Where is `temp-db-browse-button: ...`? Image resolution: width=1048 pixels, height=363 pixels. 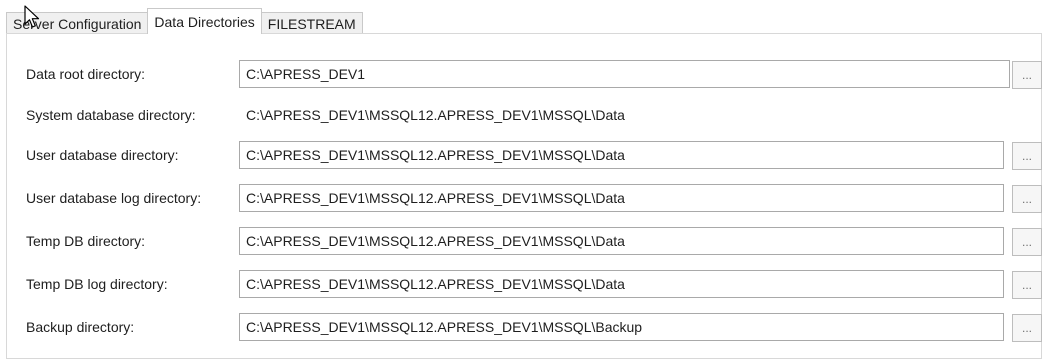 temp-db-browse-button: ... is located at coordinates (1027, 242).